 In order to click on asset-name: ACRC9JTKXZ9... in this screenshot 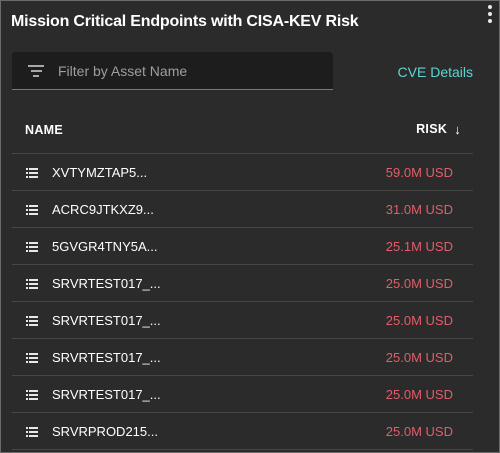, I will do `click(103, 209)`.